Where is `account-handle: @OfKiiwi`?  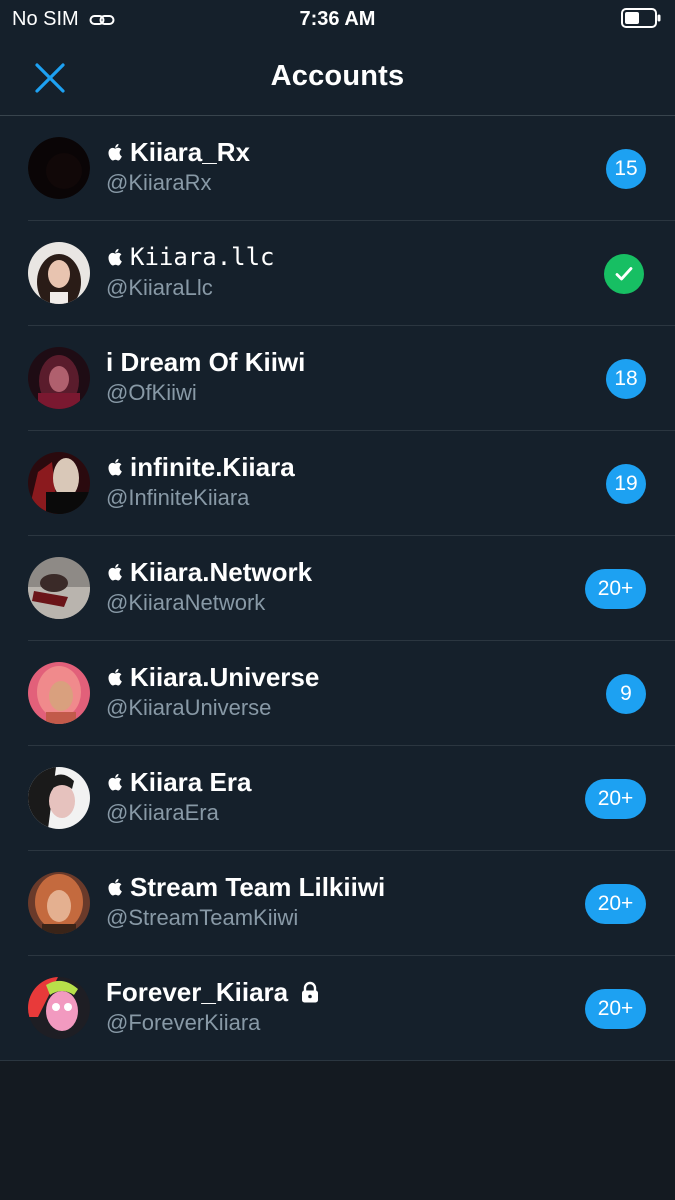 account-handle: @OfKiiwi is located at coordinates (151, 392).